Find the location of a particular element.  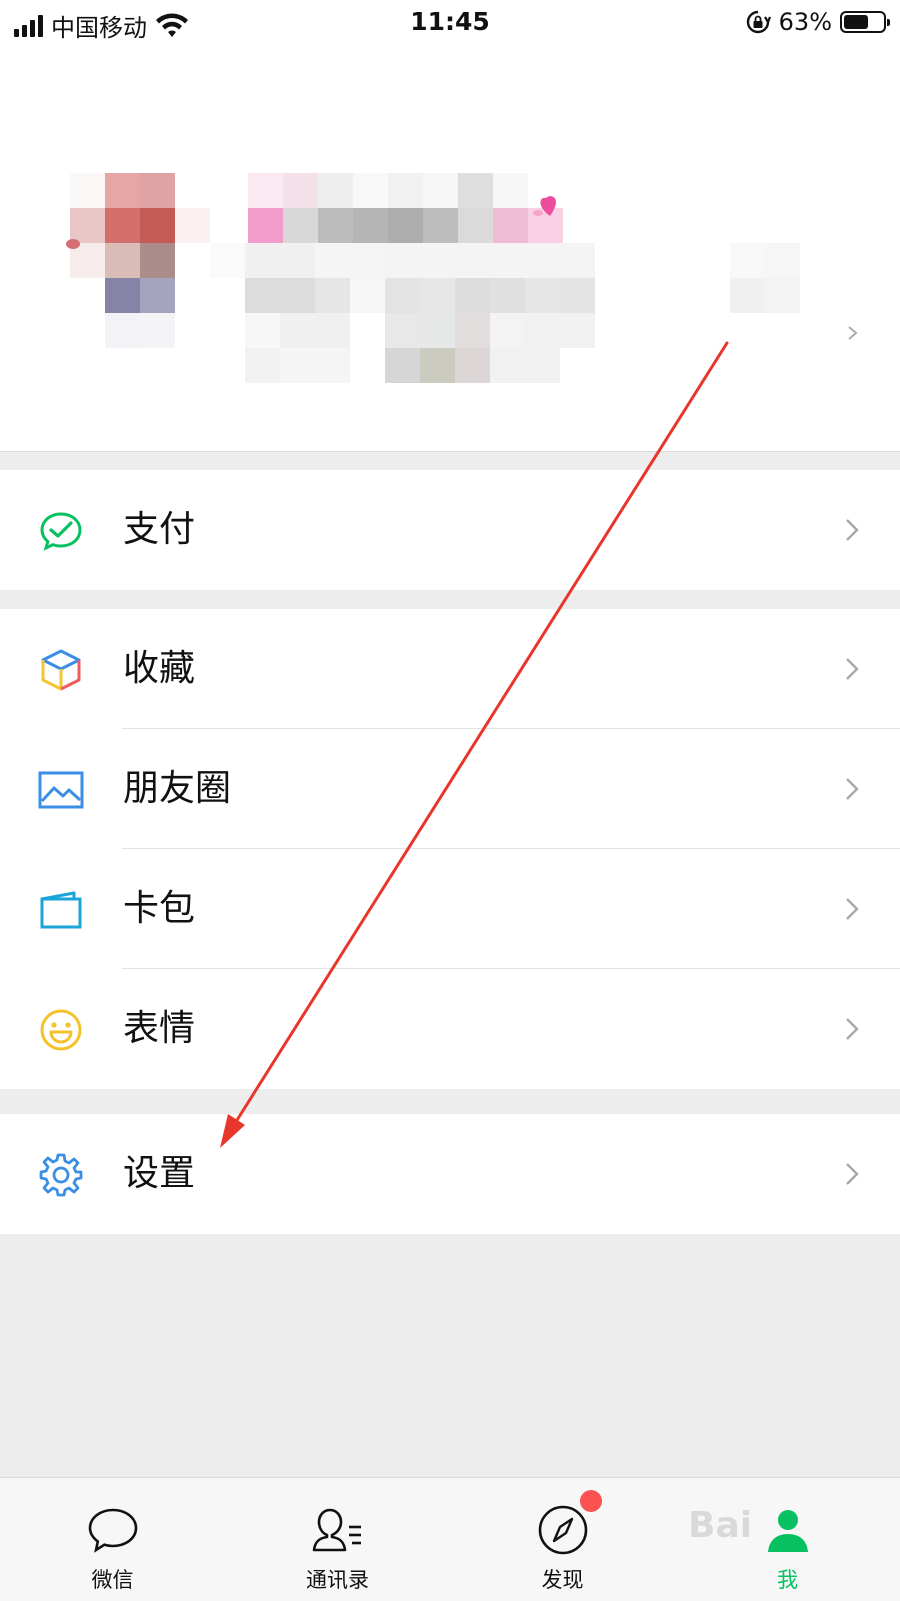

tab-bar: 微信 通讯录 发现 我 is located at coordinates (450, 1539).